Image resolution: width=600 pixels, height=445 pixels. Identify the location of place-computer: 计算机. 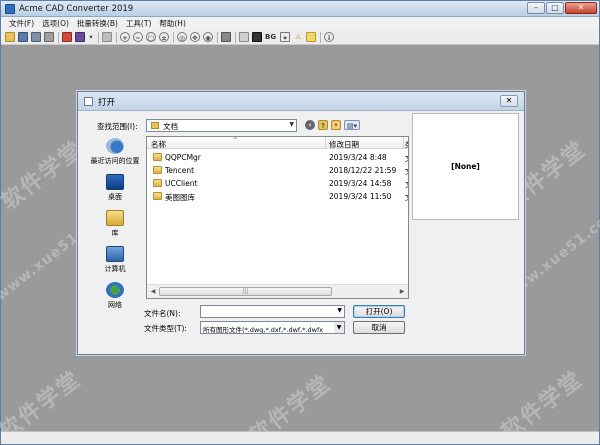
(115, 260).